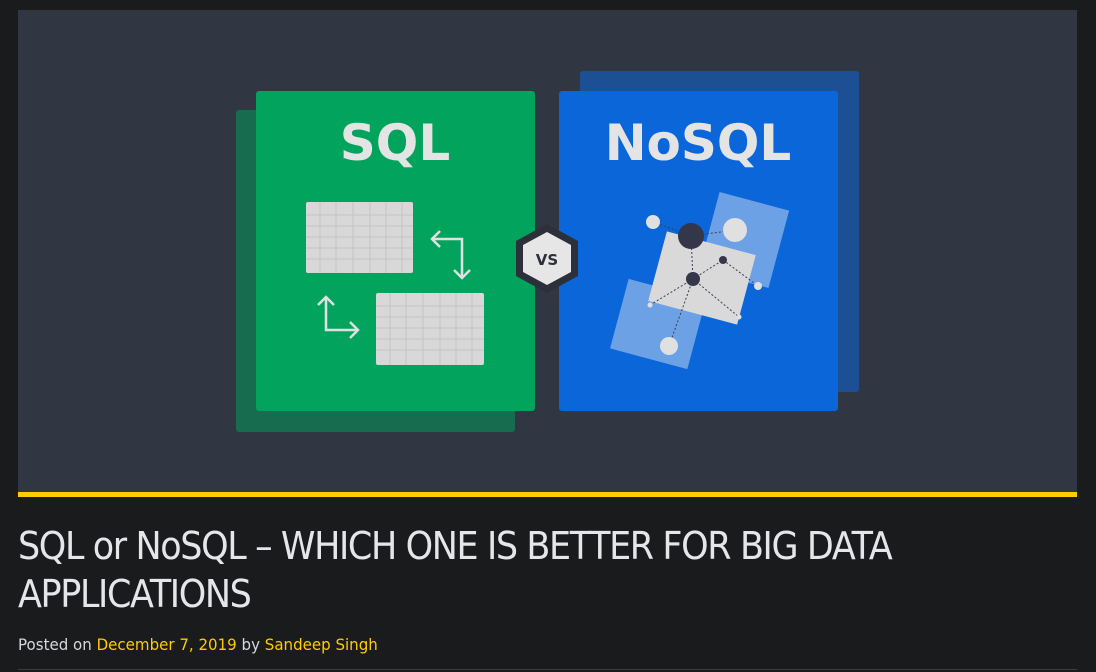 The height and width of the screenshot is (672, 1096). I want to click on post-date-link: December 7, 2019, so click(167, 644).